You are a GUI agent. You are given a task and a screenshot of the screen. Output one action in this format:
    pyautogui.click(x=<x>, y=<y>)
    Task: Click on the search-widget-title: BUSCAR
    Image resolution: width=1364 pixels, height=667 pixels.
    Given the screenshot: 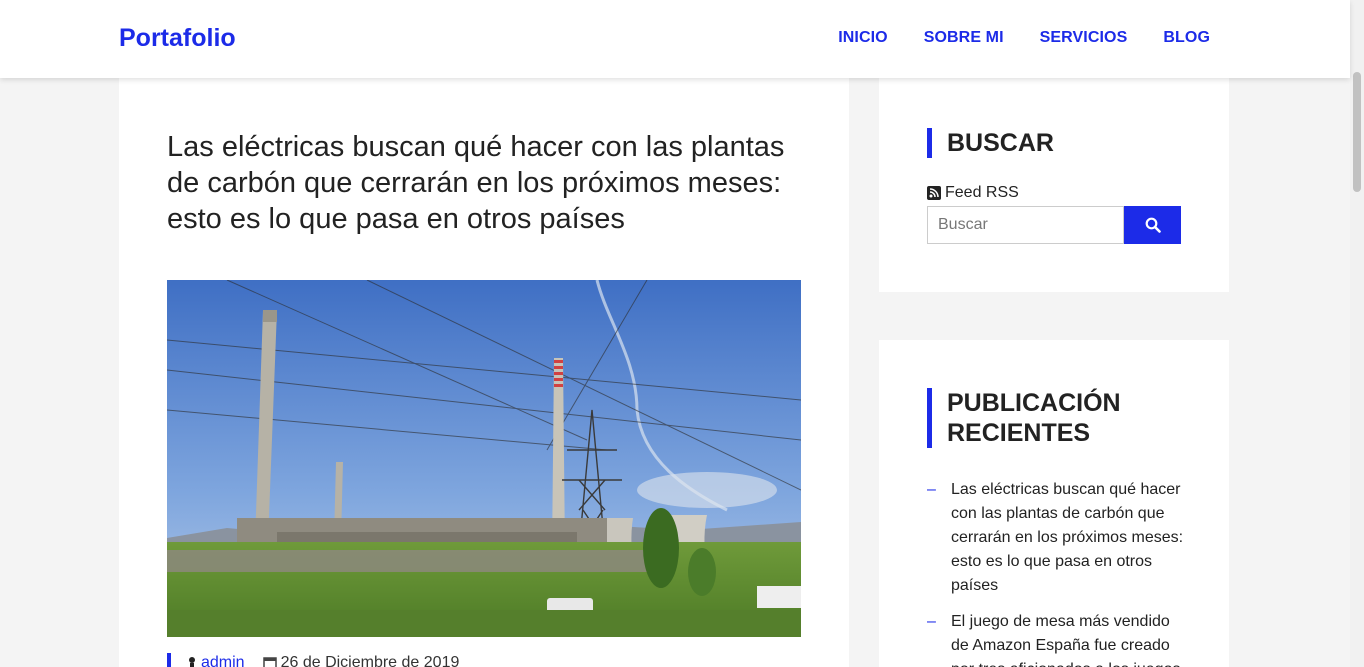 What is the action you would take?
    pyautogui.click(x=990, y=143)
    